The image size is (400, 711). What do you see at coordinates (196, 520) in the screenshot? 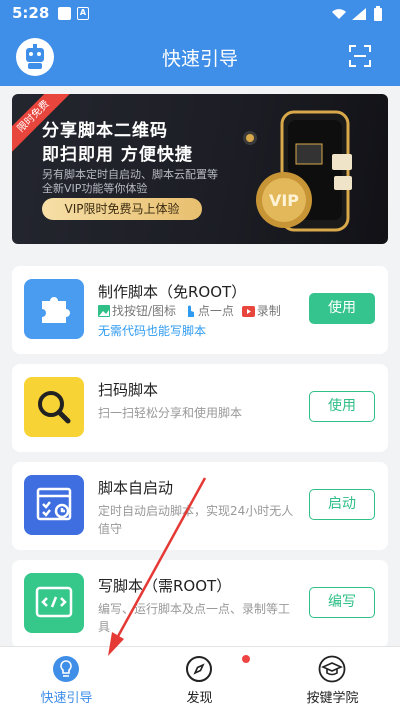
I see `card-desc: 定时自动启动脚本，实现24小时无人值守` at bounding box center [196, 520].